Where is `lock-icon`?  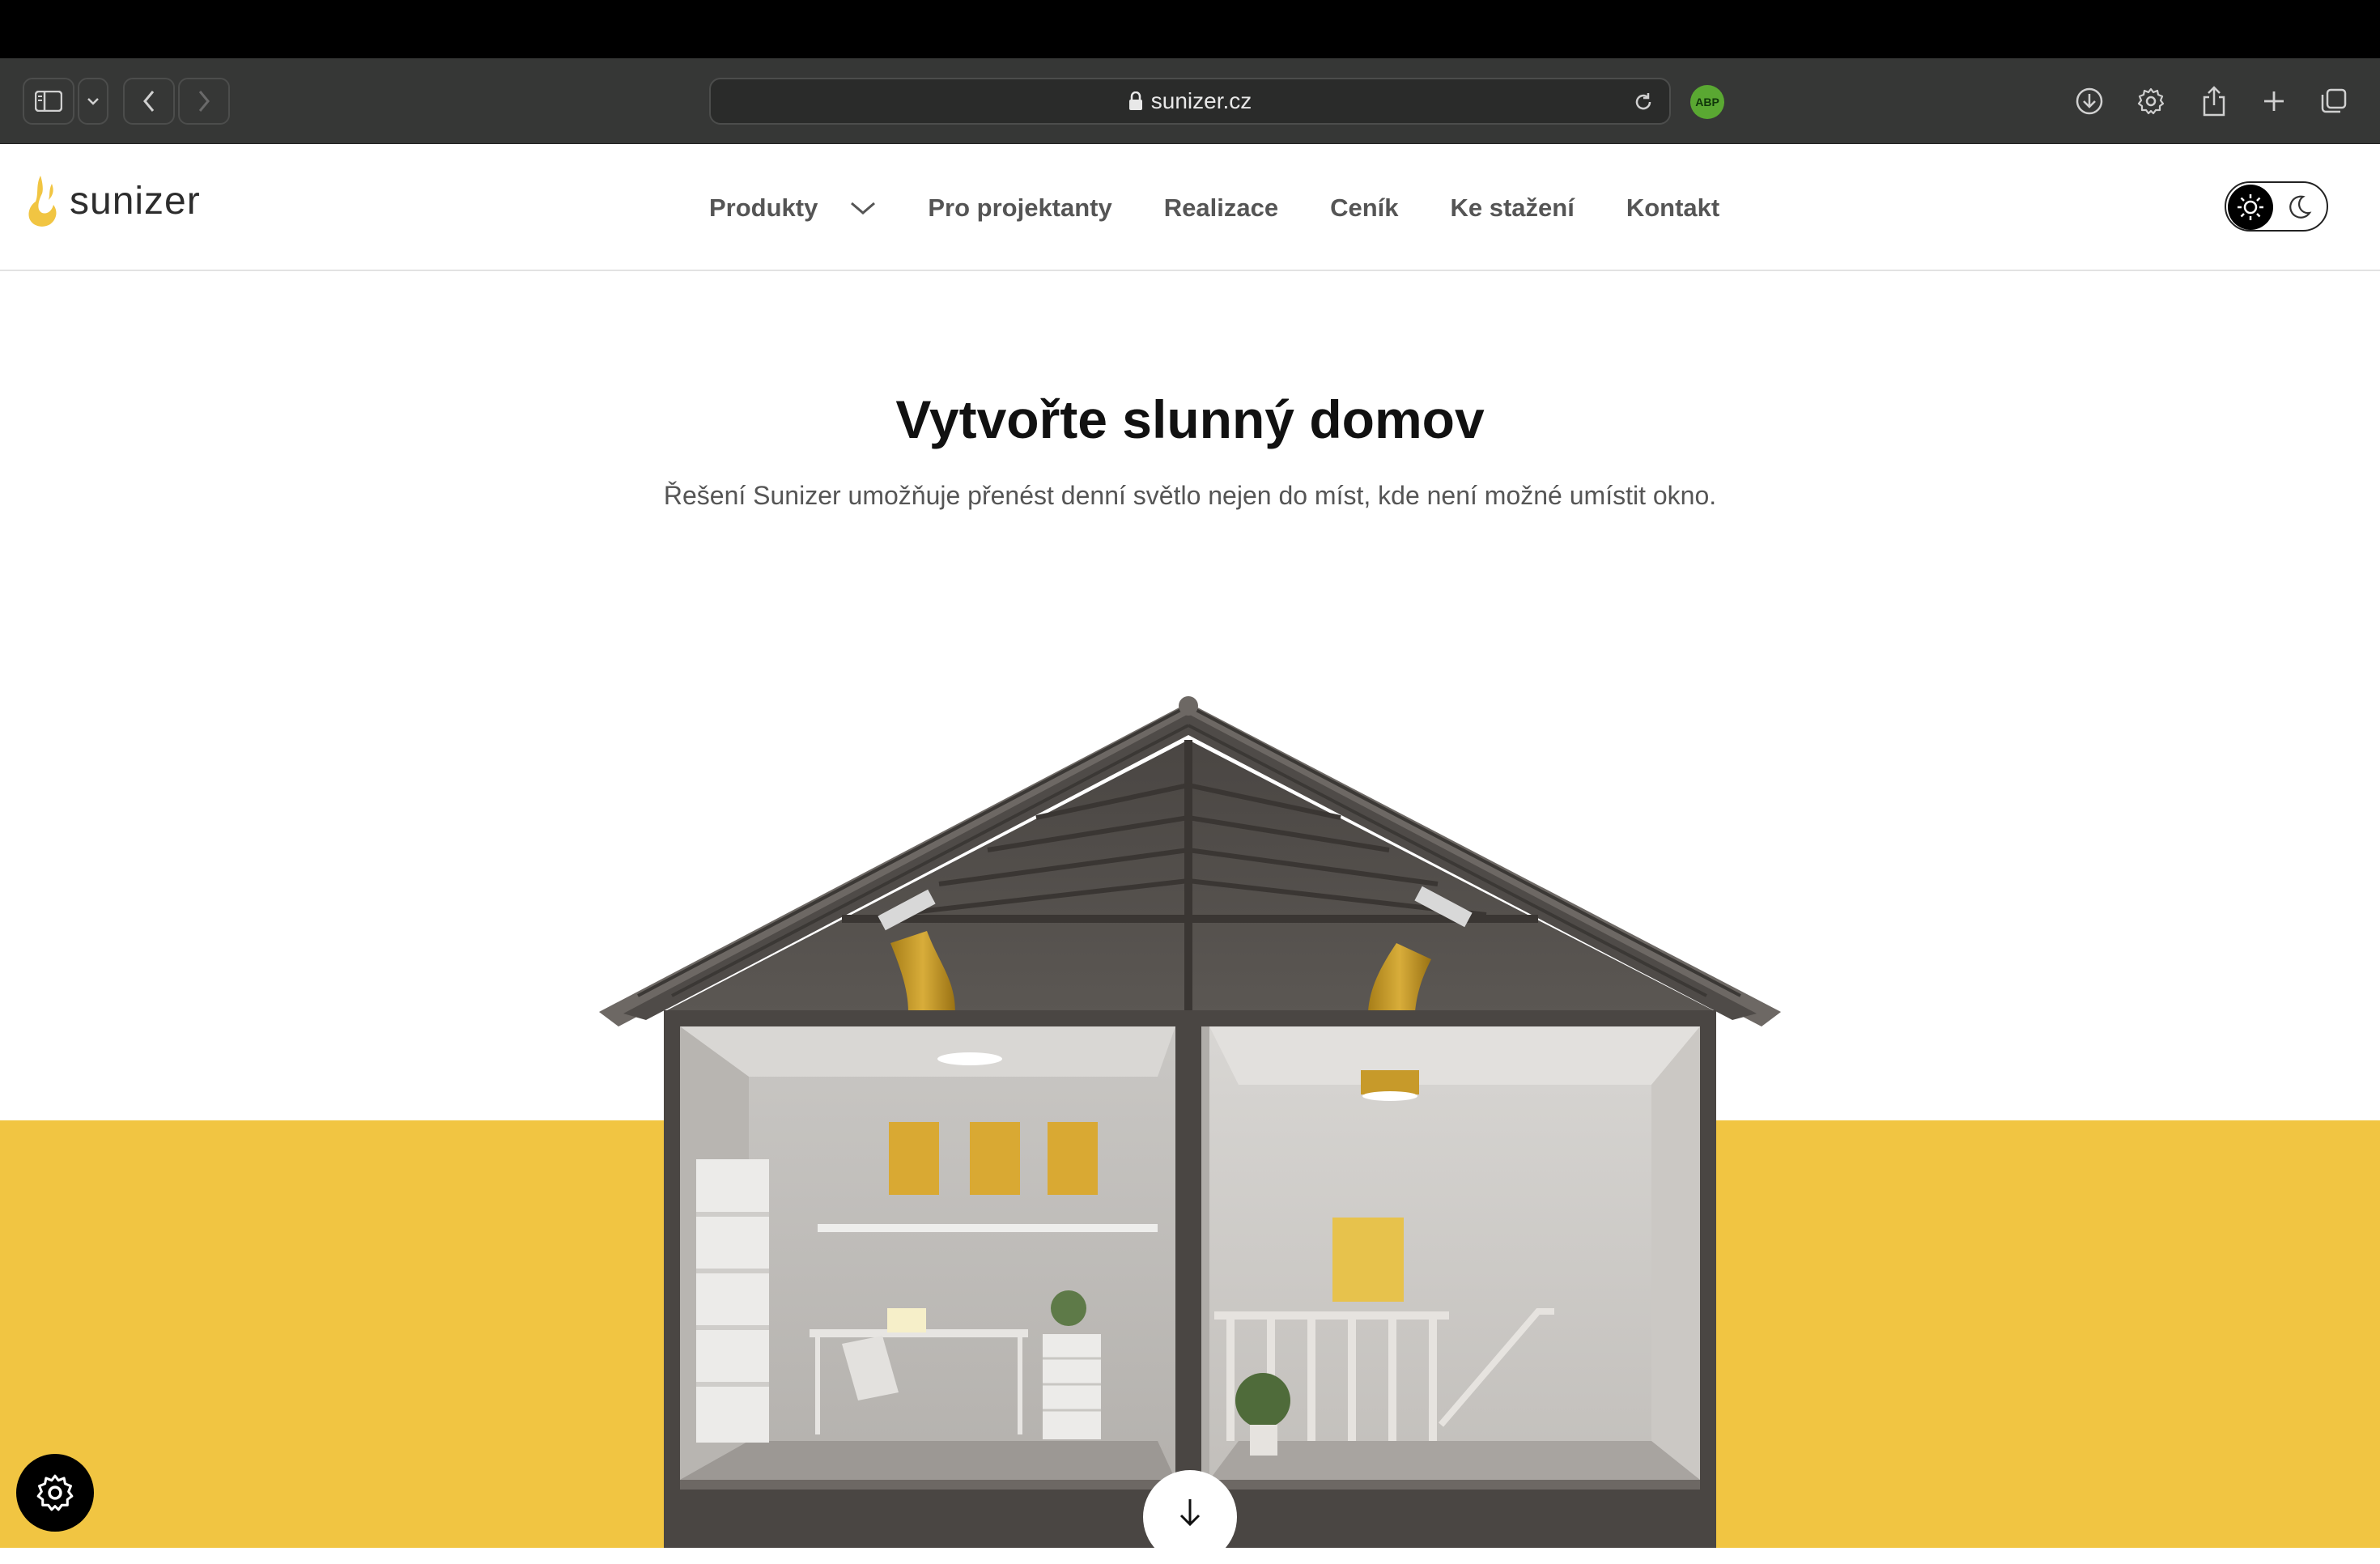 lock-icon is located at coordinates (1135, 101).